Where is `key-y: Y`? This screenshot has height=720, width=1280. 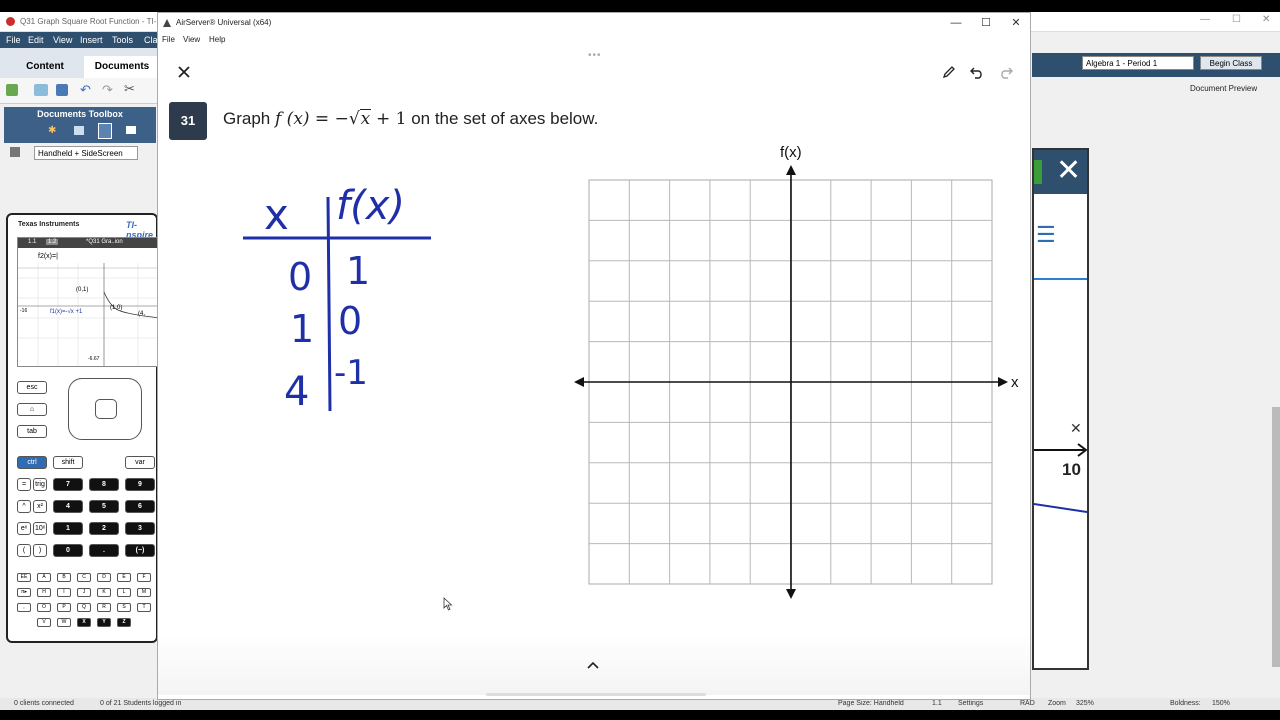 key-y: Y is located at coordinates (104, 622).